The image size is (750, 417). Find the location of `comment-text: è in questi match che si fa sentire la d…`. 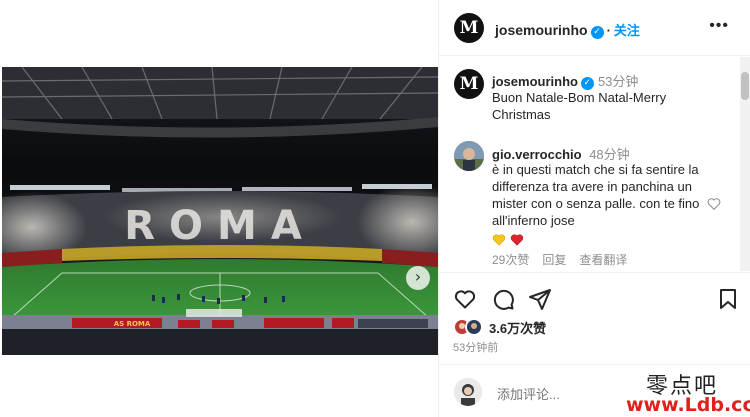

comment-text: è in questi match che si fa sentire la d… is located at coordinates (596, 195).